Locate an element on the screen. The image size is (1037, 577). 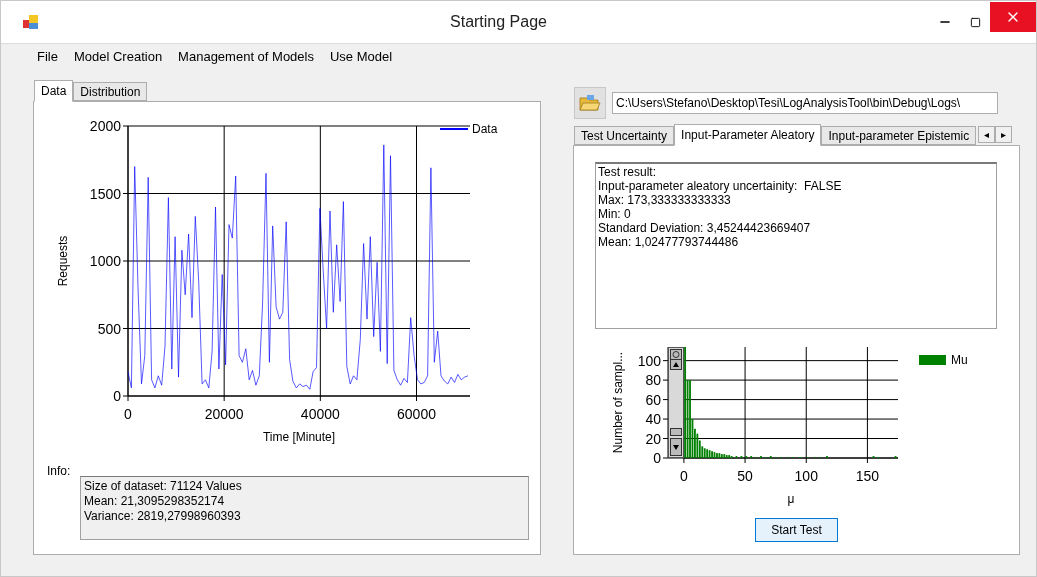
tick-label: 80 is located at coordinates (653, 380).